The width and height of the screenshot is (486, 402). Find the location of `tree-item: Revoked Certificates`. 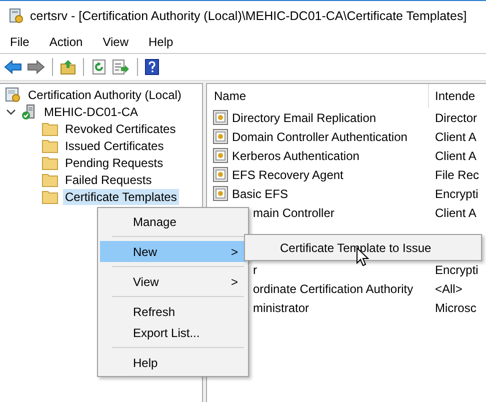

tree-item: Revoked Certificates is located at coordinates (120, 128).